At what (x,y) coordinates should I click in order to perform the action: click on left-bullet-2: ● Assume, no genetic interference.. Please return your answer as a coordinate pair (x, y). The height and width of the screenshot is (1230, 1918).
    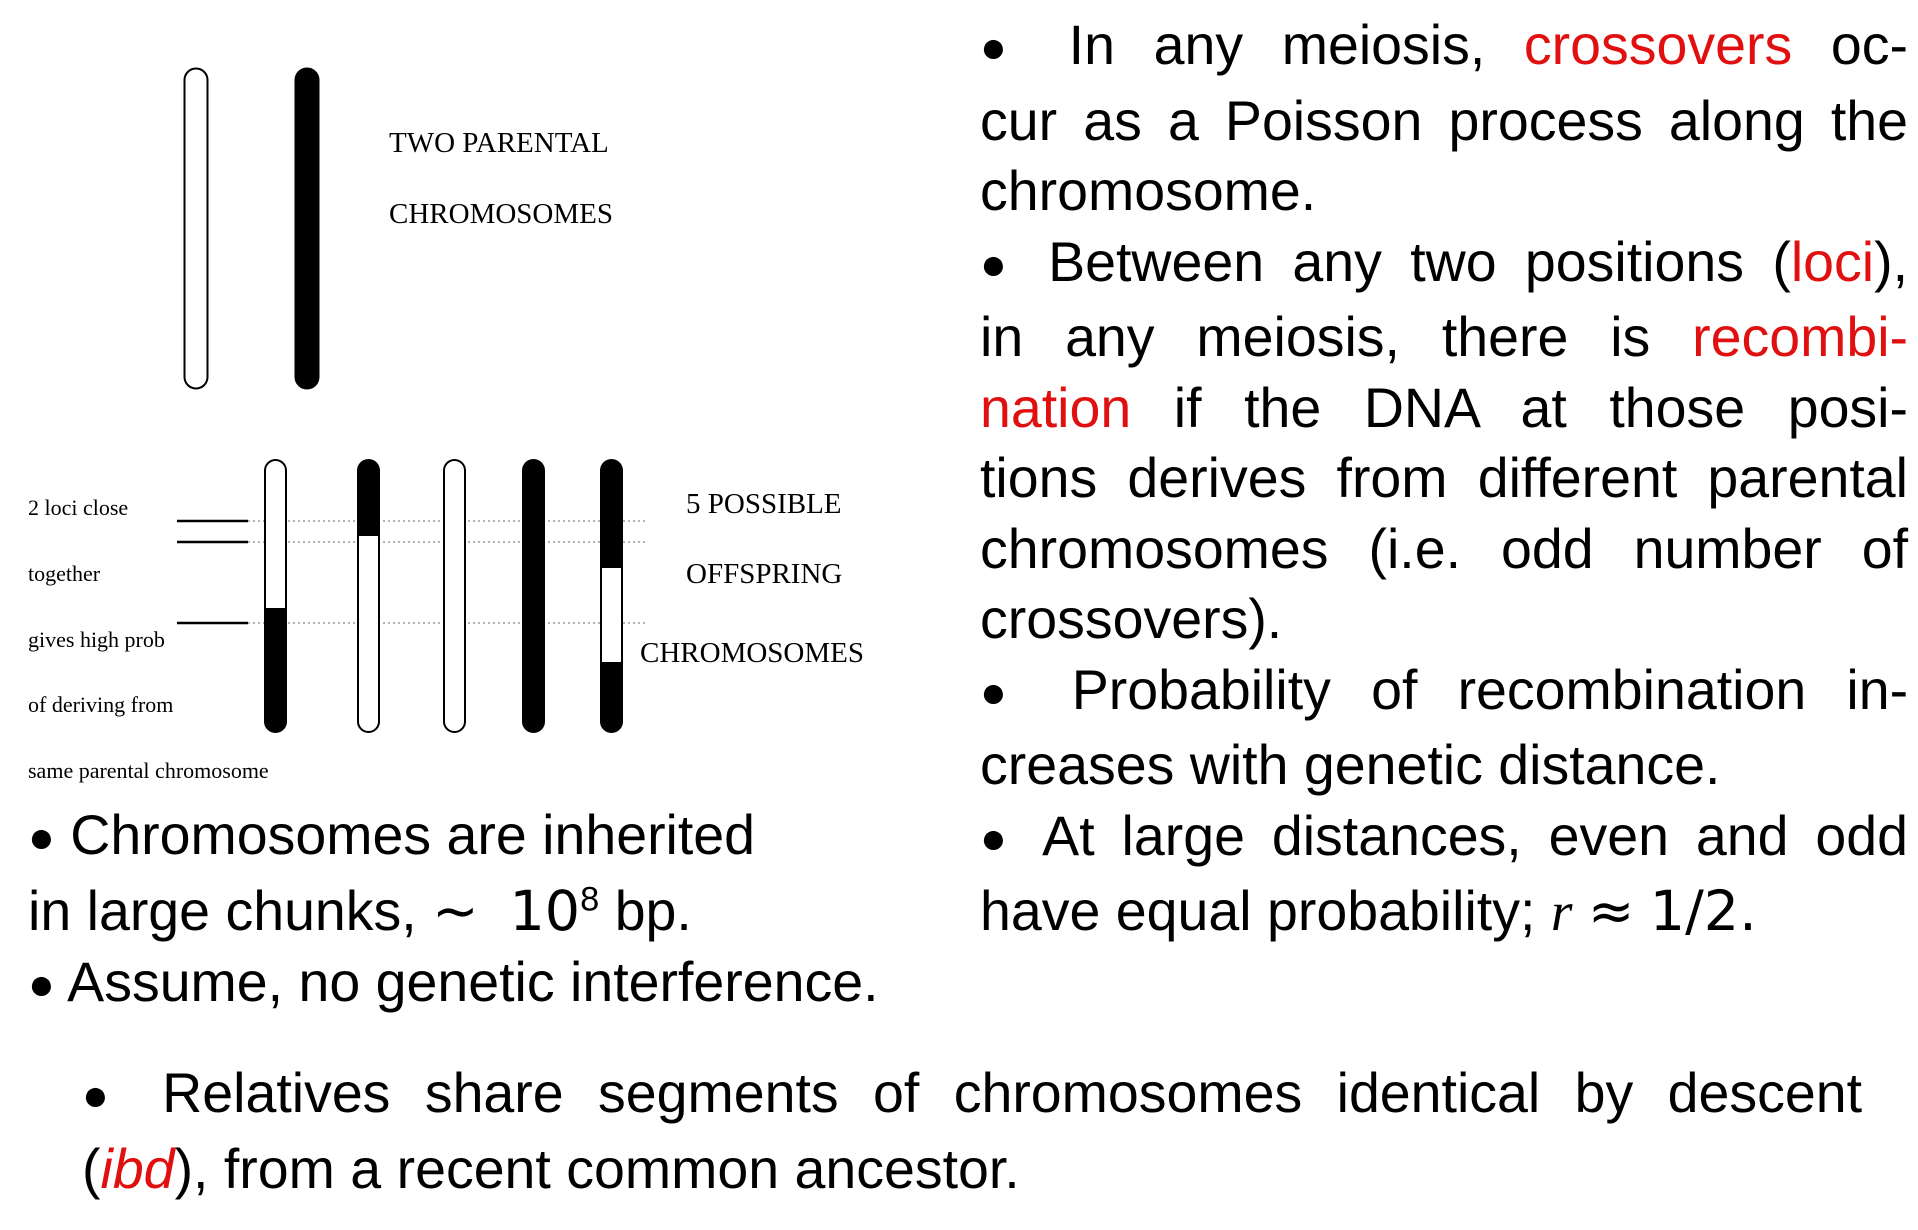
    Looking at the image, I should click on (453, 982).